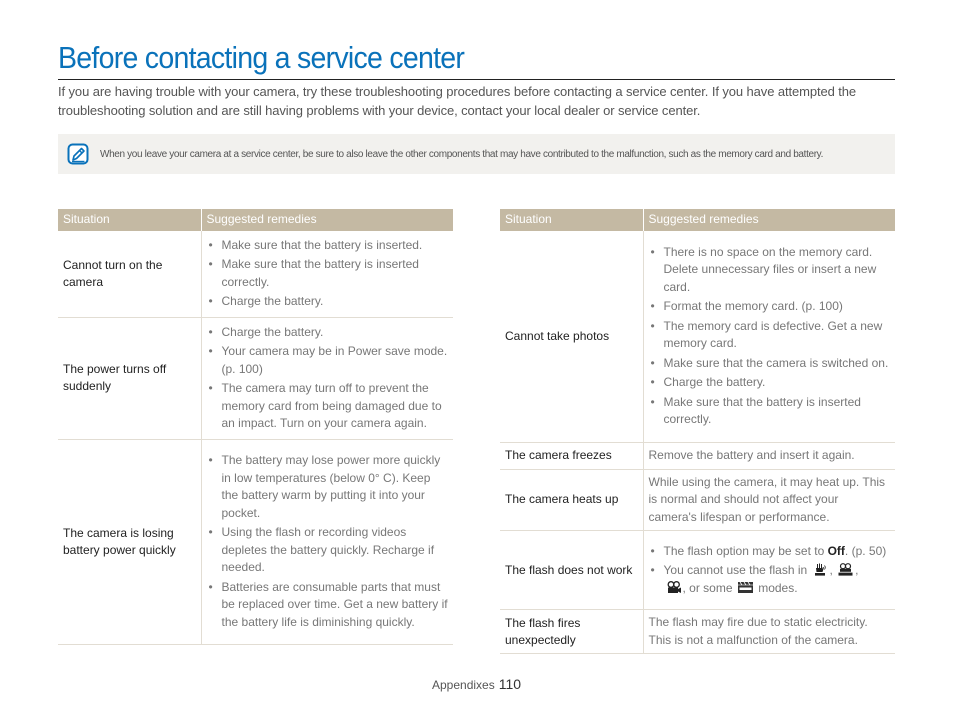 The width and height of the screenshot is (954, 720). I want to click on situation-cell: Cannot turn on the camera, so click(129, 274).